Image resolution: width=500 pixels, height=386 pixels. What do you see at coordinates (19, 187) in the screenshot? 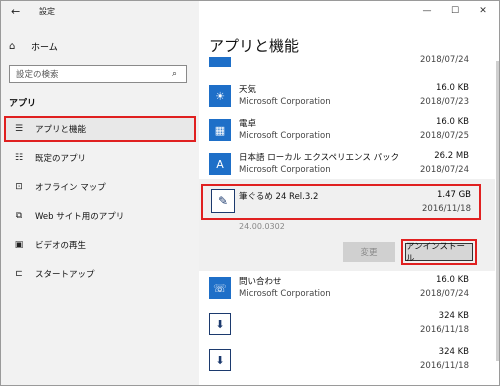
I see `offline-maps-icon: ⊡` at bounding box center [19, 187].